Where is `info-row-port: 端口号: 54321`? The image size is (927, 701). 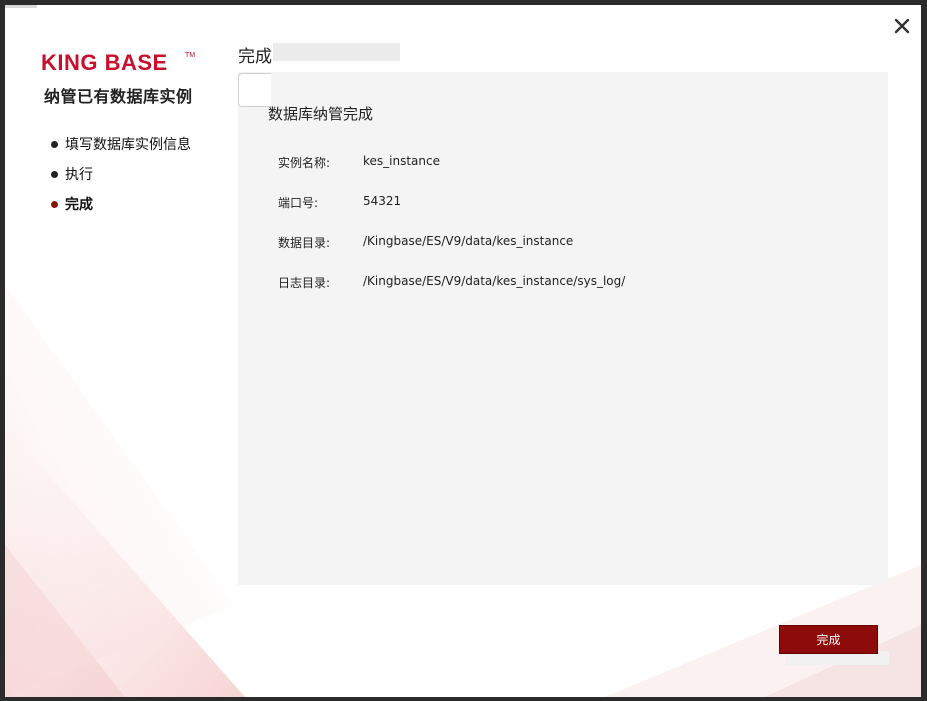
info-row-port: 端口号: 54321 is located at coordinates (339, 202).